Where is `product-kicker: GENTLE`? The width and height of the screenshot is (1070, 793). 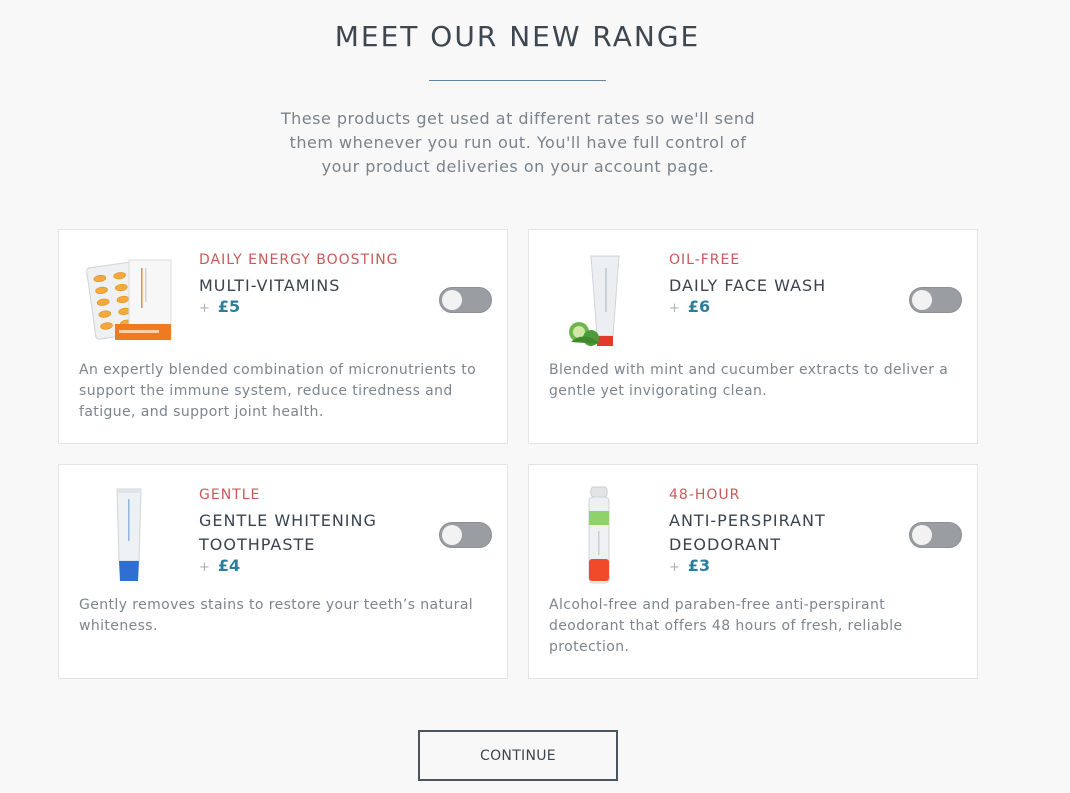 product-kicker: GENTLE is located at coordinates (230, 495).